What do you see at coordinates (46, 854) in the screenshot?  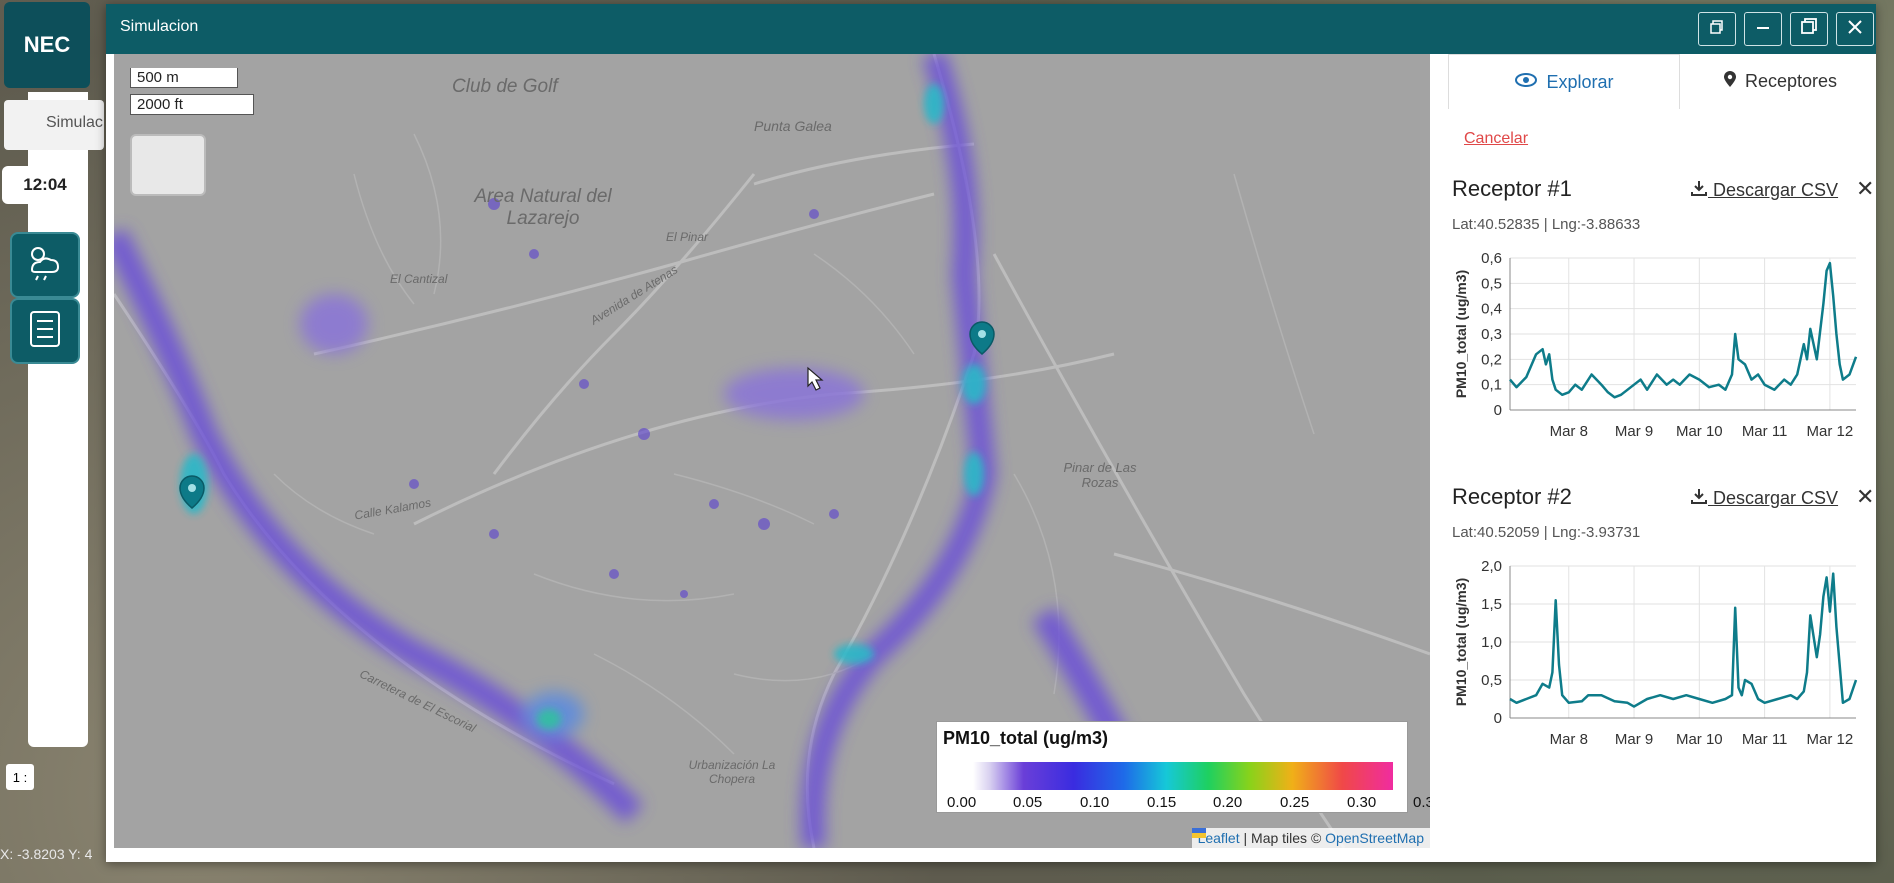 I see `cursor-coordinates: X: -3.8203 Y: 4` at bounding box center [46, 854].